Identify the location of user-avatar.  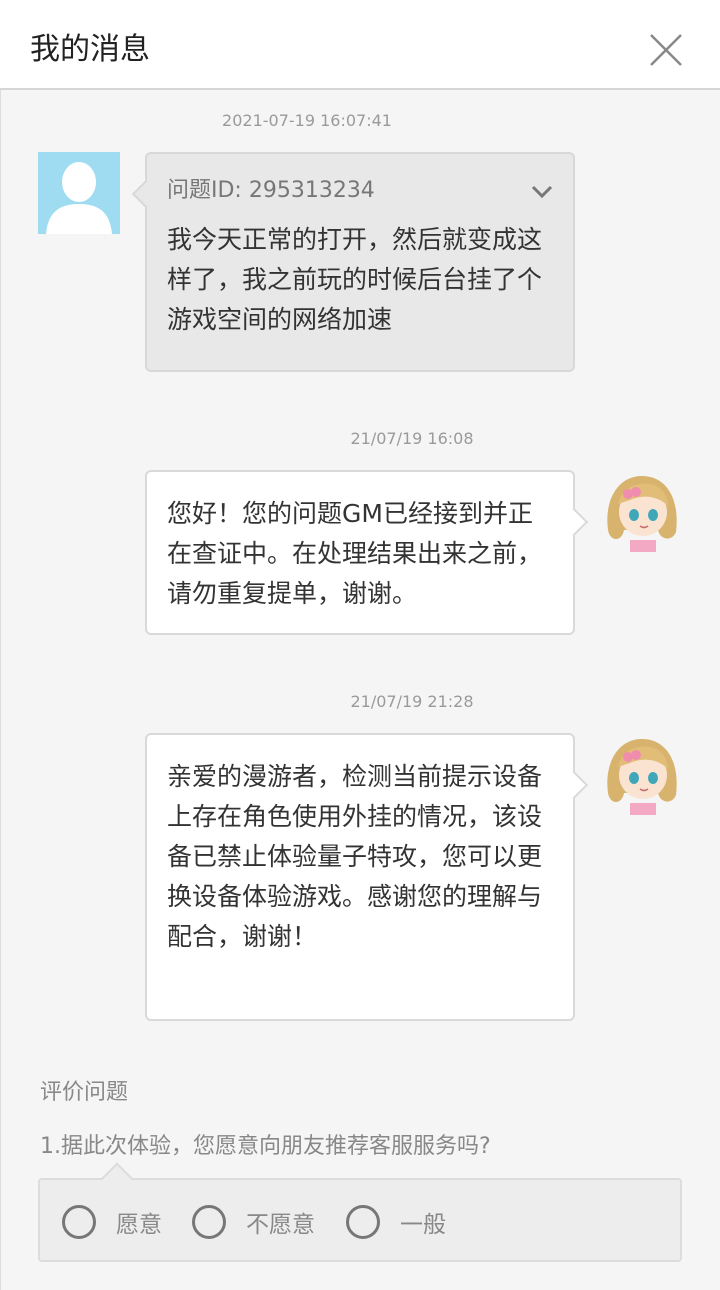
(79, 193).